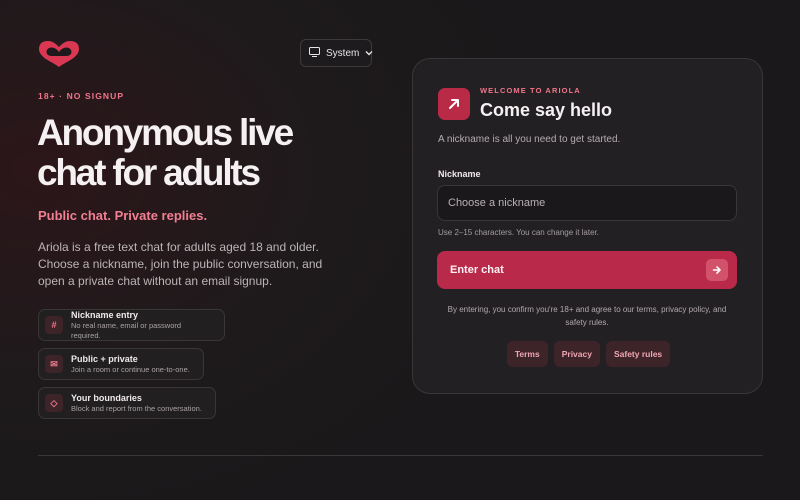 This screenshot has height=500, width=800. What do you see at coordinates (530, 90) in the screenshot?
I see `card-eyebrow: WELCOME TO ARIOLA` at bounding box center [530, 90].